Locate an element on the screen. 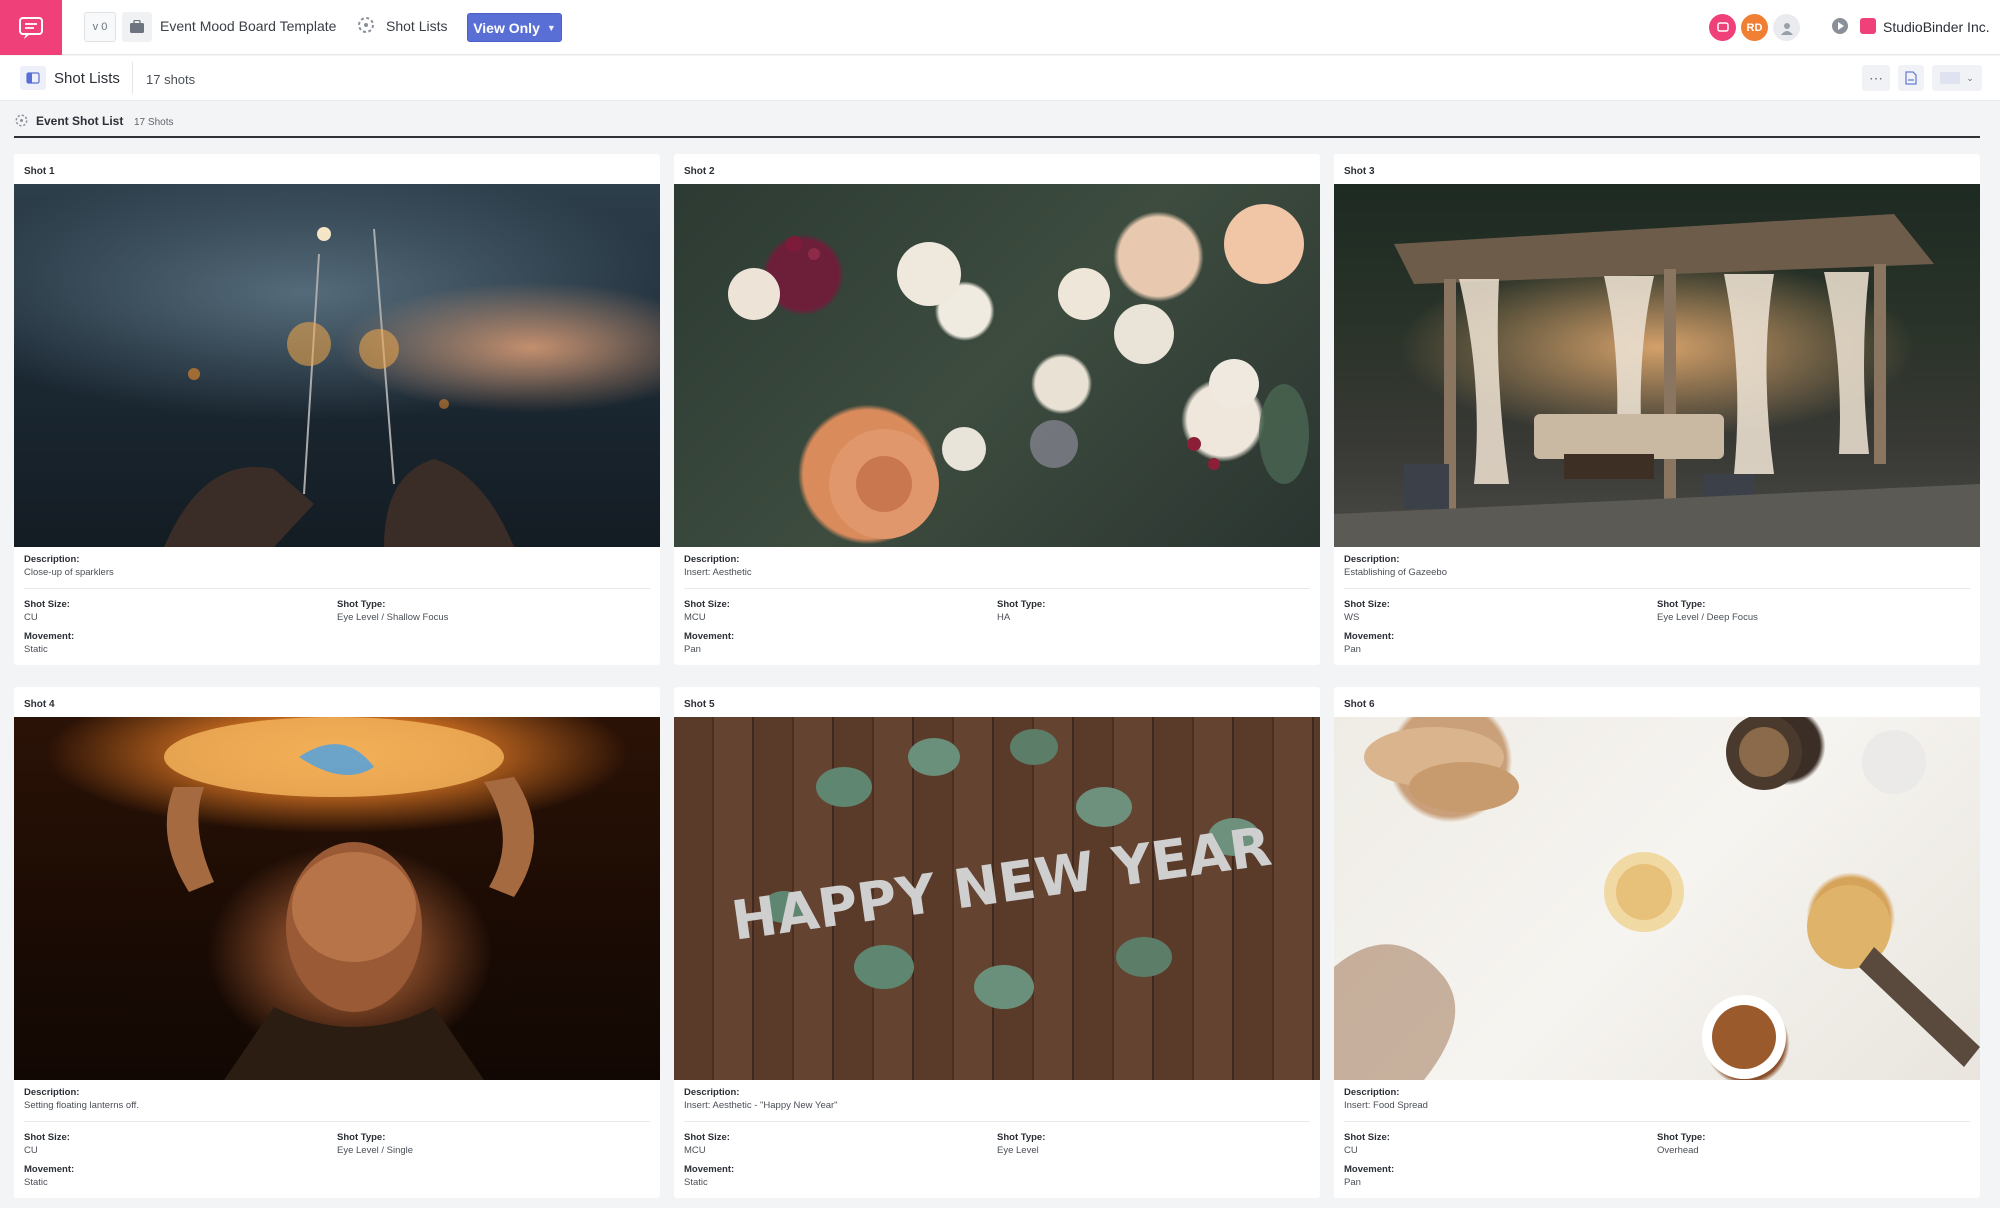 This screenshot has width=2000, height=1208. avatar-initials-label: RD is located at coordinates (1754, 27).